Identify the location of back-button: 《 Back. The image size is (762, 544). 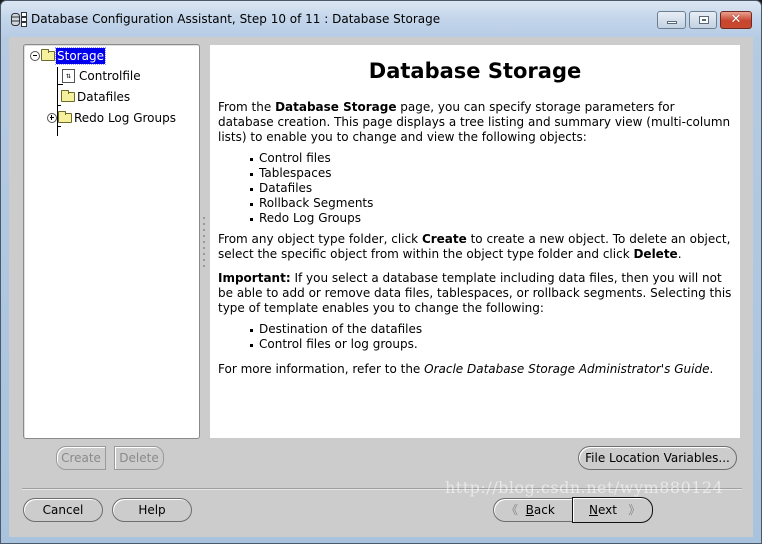
(533, 510).